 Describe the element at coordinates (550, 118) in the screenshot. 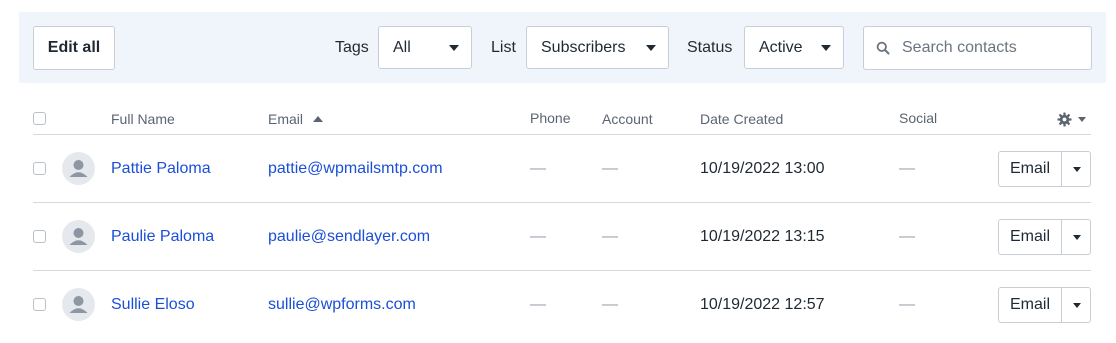

I see `column-header-phone: Phone` at that location.